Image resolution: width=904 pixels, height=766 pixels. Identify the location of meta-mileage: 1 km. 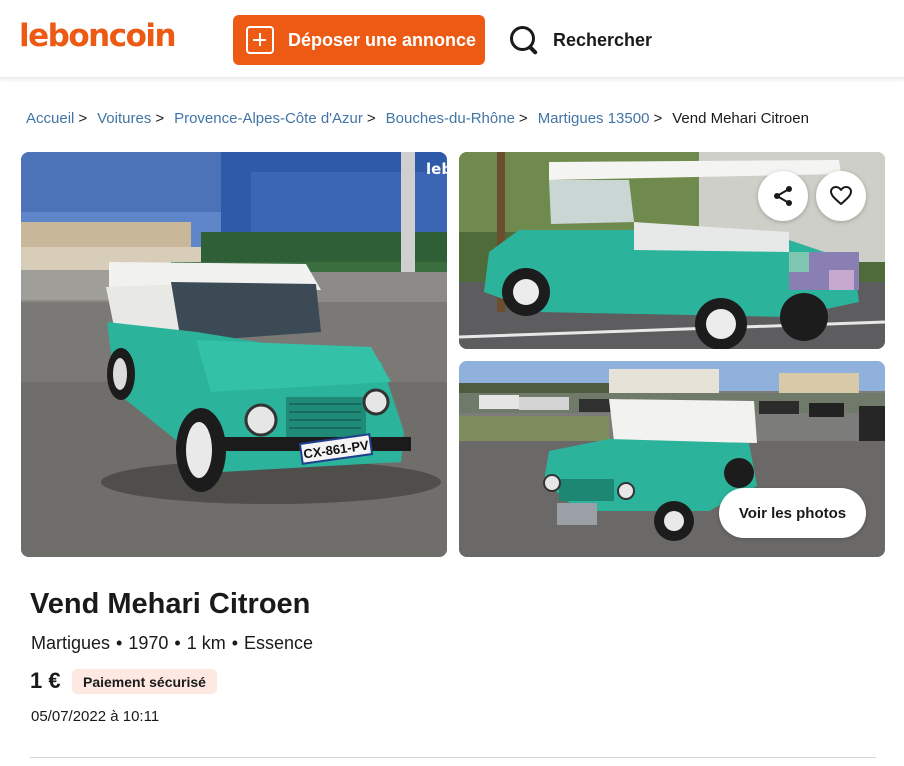
(206, 643).